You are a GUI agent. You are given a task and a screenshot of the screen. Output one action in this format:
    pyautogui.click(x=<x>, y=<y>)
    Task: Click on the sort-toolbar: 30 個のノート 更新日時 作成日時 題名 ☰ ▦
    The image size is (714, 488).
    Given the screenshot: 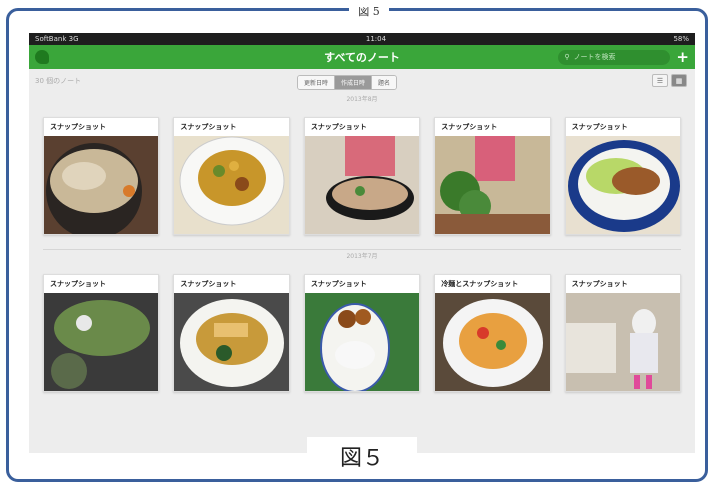 What is the action you would take?
    pyautogui.click(x=362, y=81)
    